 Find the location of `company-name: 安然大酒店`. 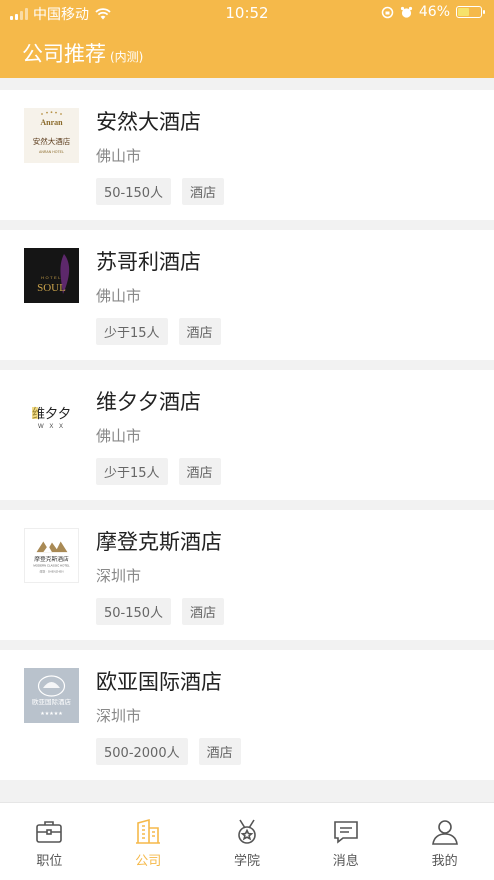

company-name: 安然大酒店 is located at coordinates (148, 122).